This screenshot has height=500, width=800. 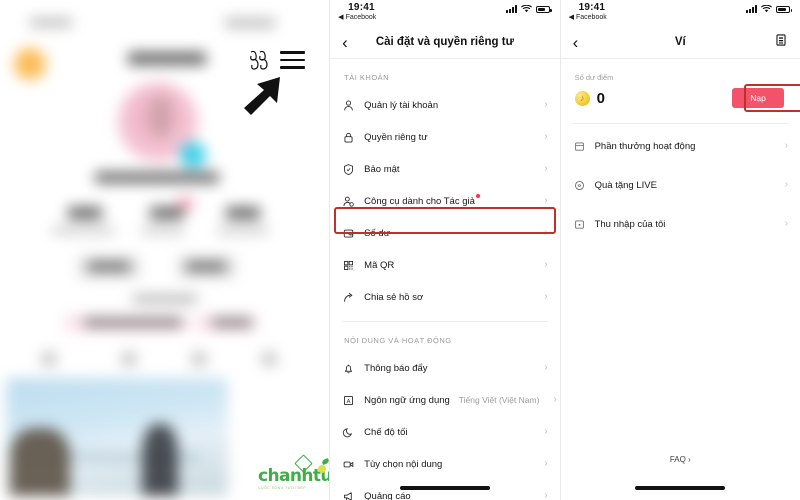 I want to click on watermark-subtext: CUỘC SỐNG TƯƠI ĐẸP, so click(x=282, y=488).